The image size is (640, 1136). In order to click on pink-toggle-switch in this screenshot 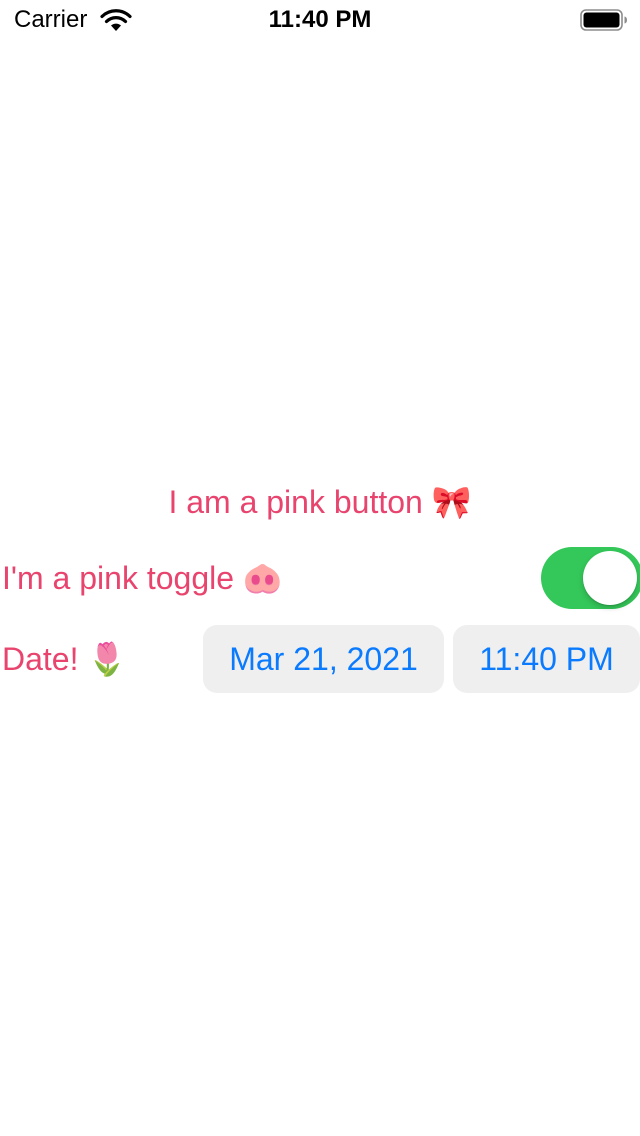, I will do `click(590, 578)`.